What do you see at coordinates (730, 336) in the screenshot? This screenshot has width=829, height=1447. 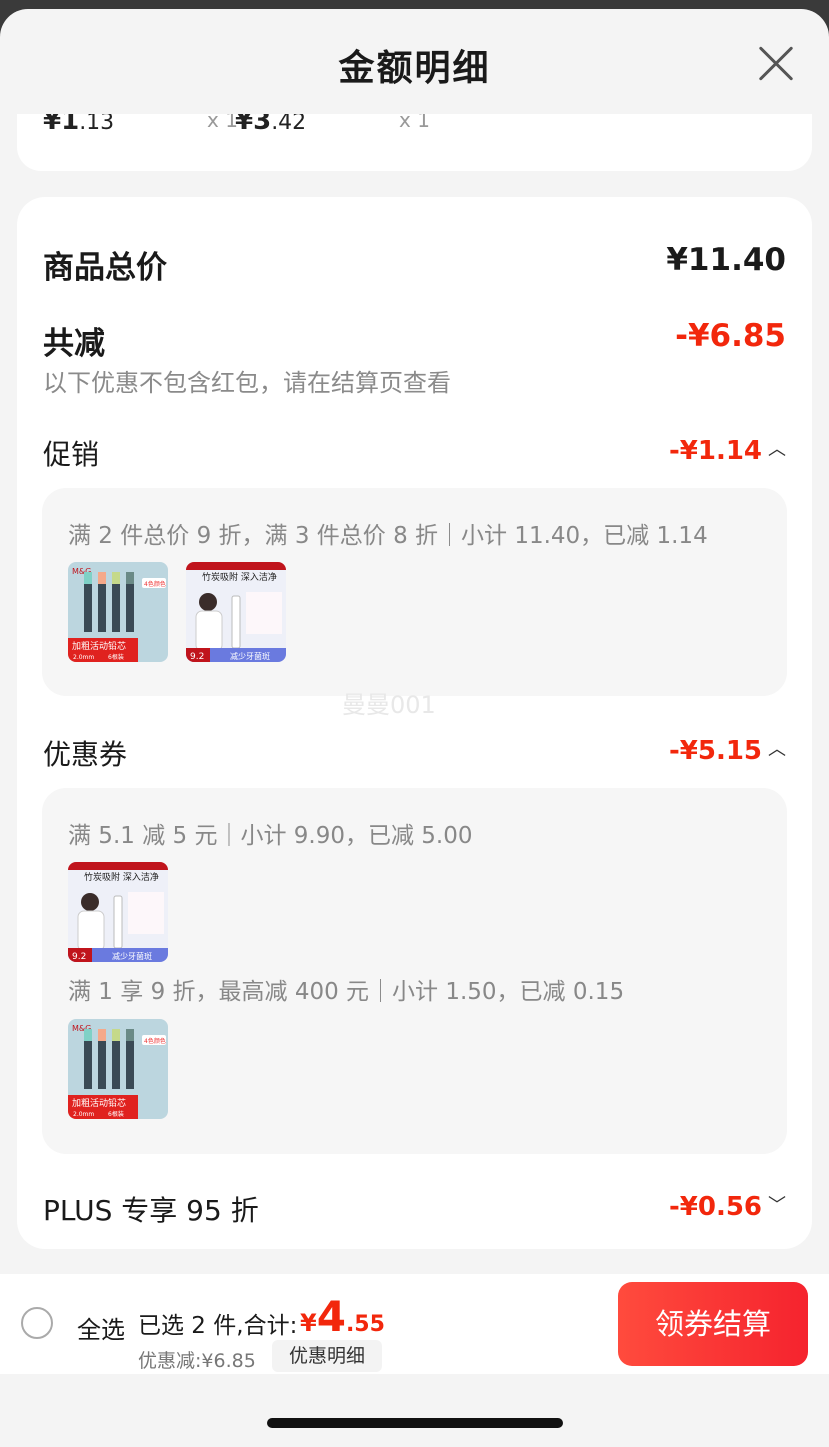 I see `total-reduce-value: -¥6.85` at bounding box center [730, 336].